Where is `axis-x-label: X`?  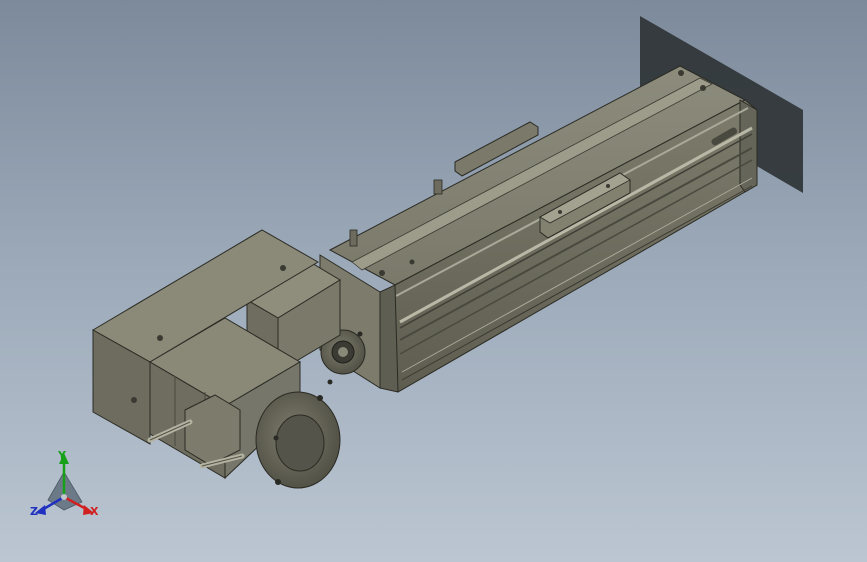
axis-x-label: X is located at coordinates (94, 511).